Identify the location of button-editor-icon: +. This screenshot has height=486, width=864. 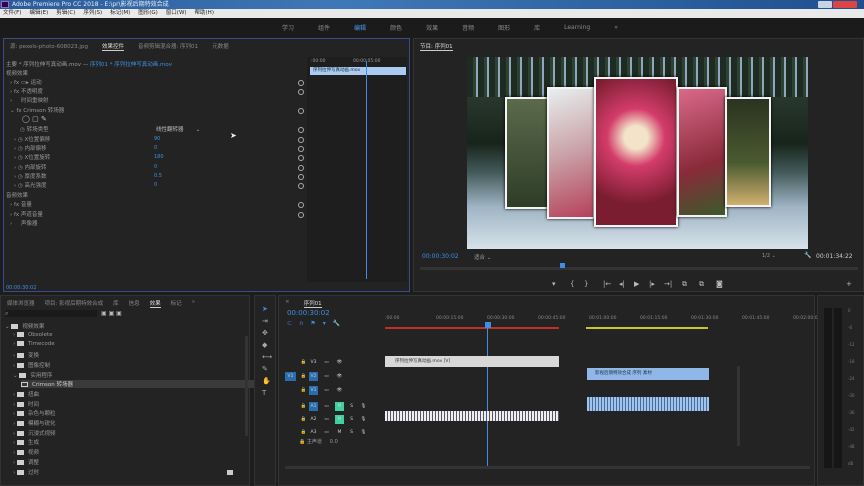
(849, 284).